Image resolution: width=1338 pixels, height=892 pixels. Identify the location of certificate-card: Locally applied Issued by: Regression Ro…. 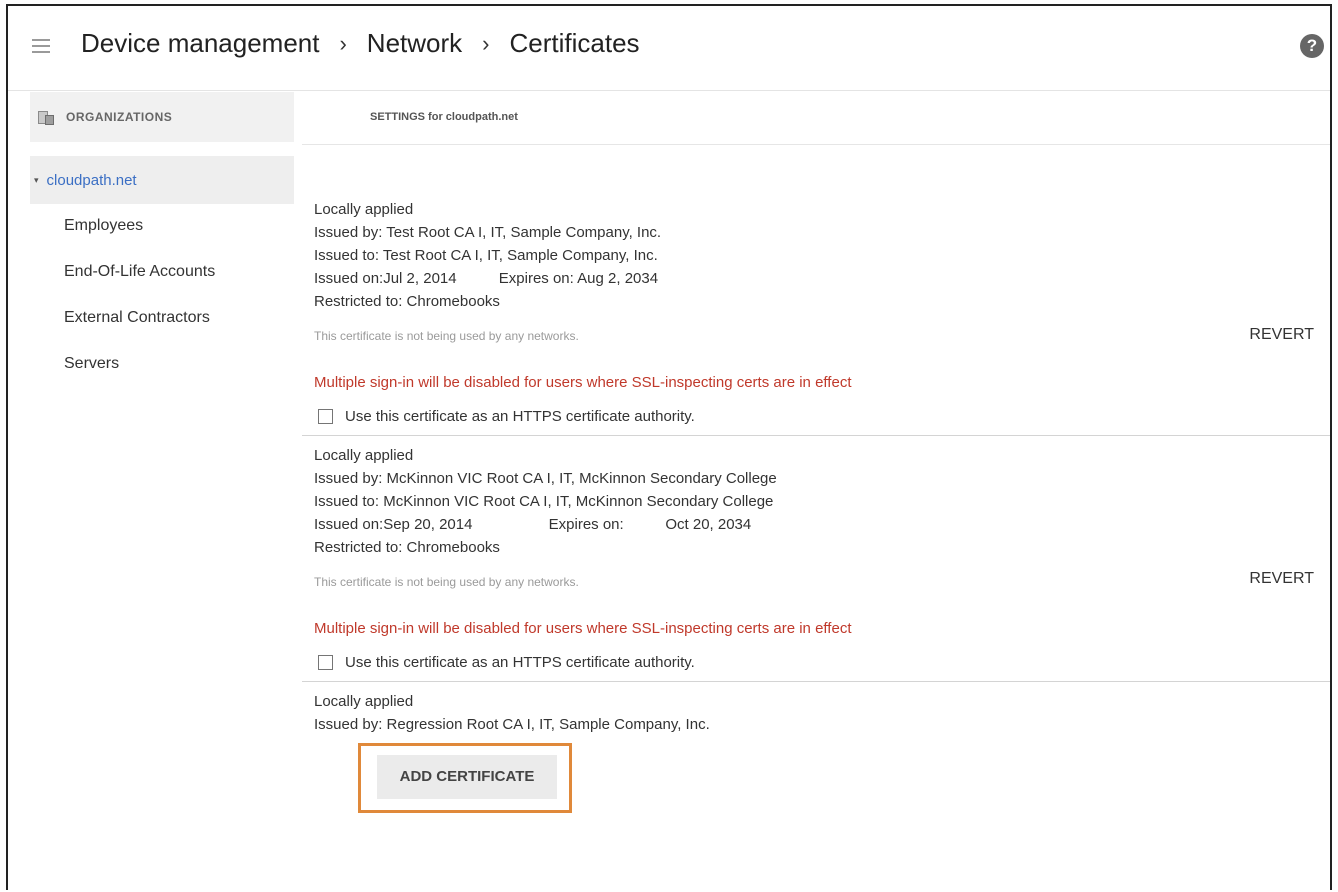
(816, 709).